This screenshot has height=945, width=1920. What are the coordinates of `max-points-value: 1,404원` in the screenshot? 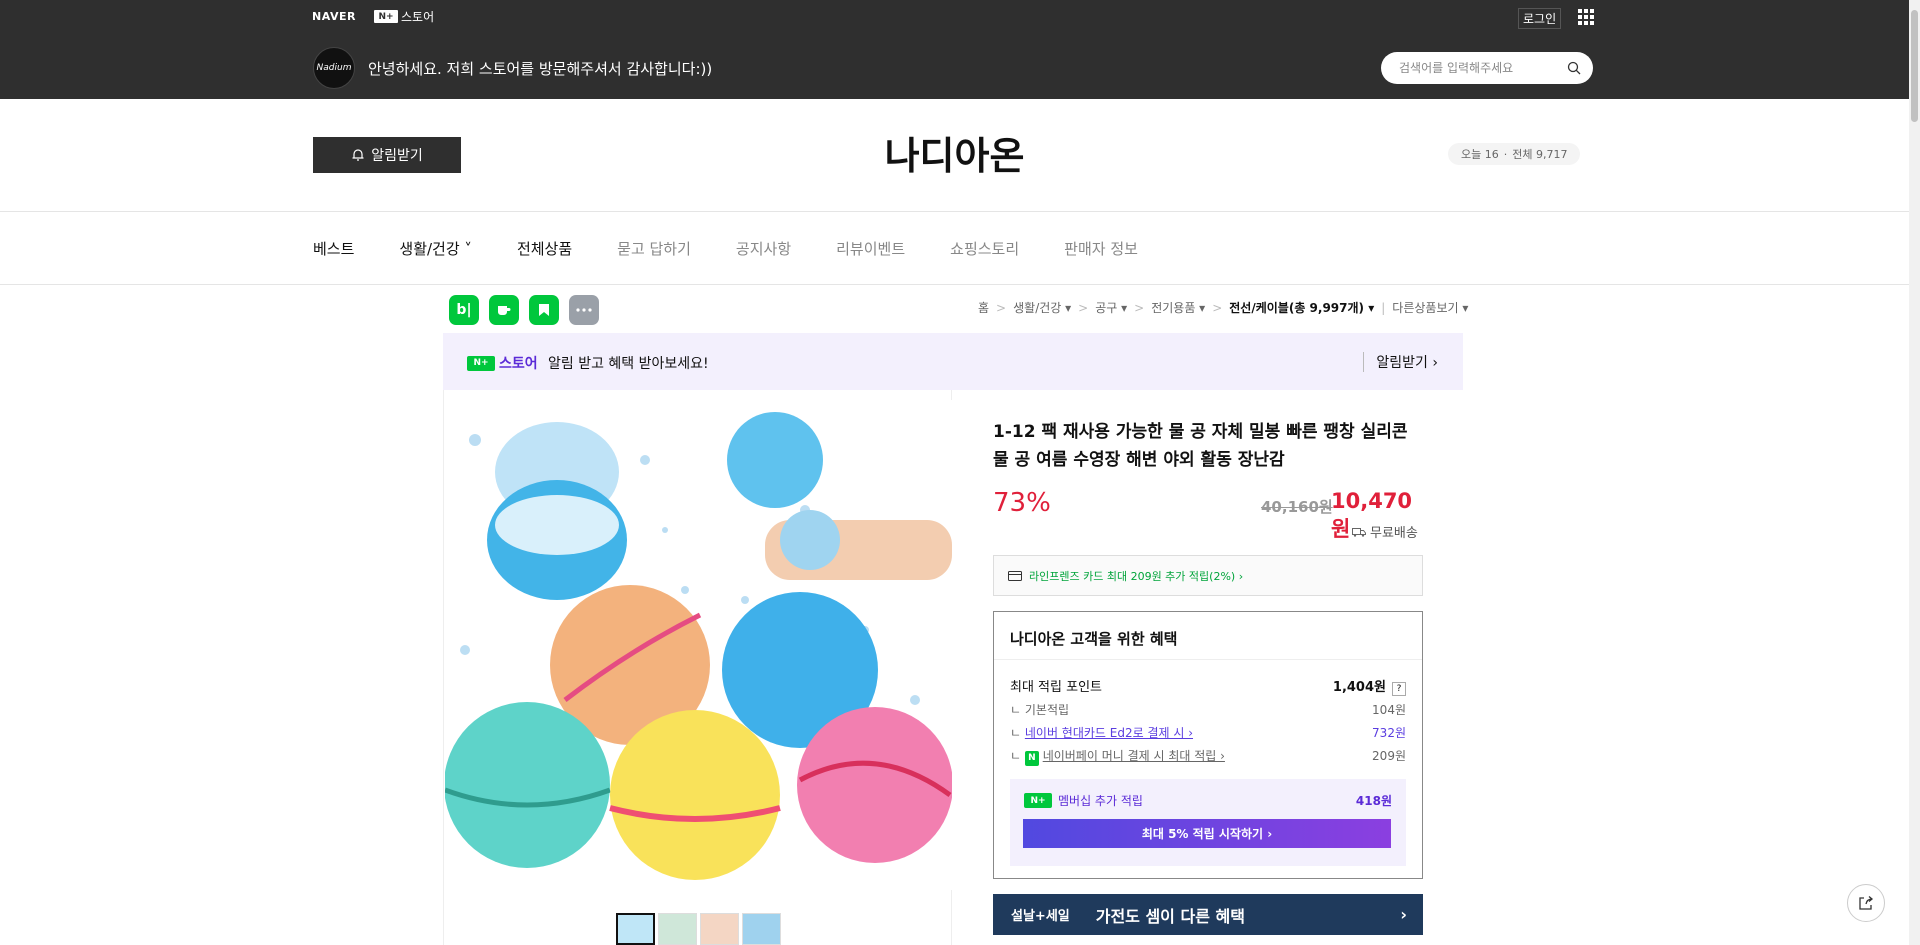 It's located at (1359, 687).